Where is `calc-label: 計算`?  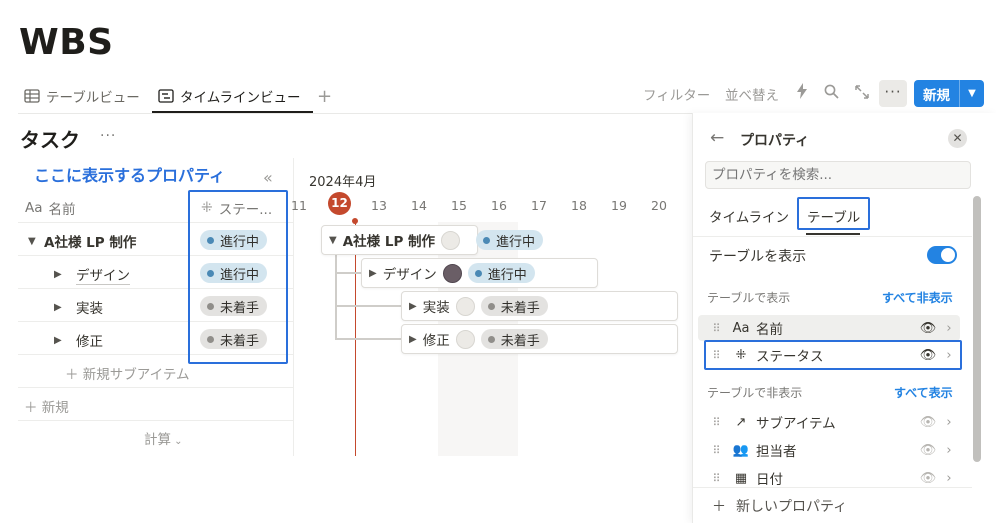
calc-label: 計算 is located at coordinates (157, 440).